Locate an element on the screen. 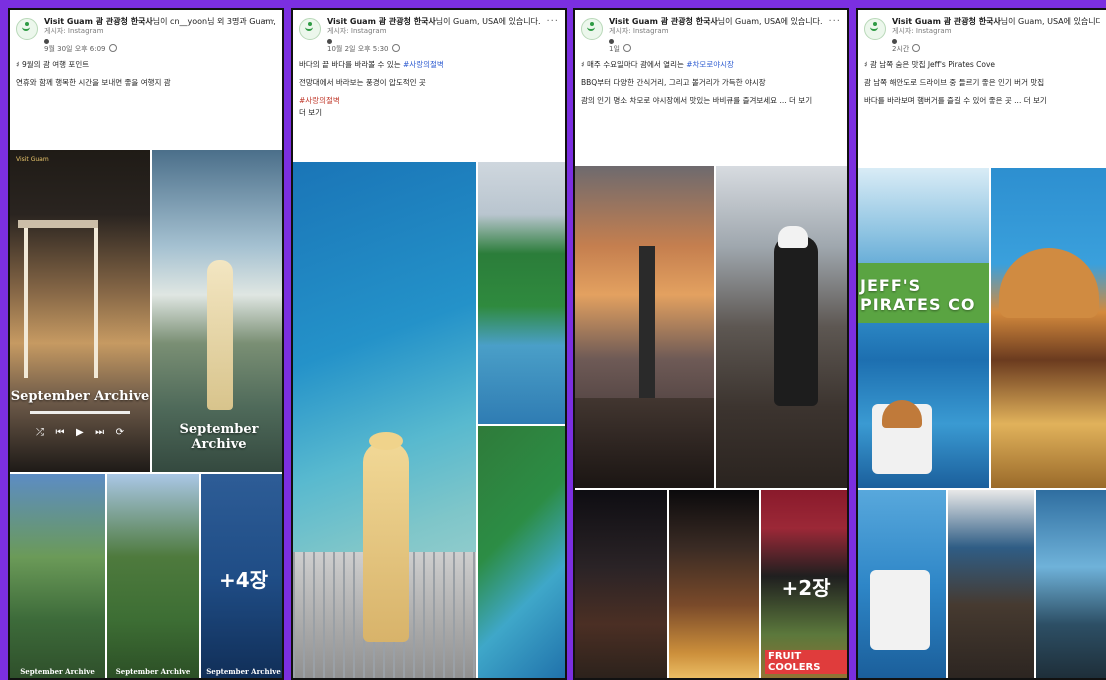  post-date: 2시간 is located at coordinates (996, 49).